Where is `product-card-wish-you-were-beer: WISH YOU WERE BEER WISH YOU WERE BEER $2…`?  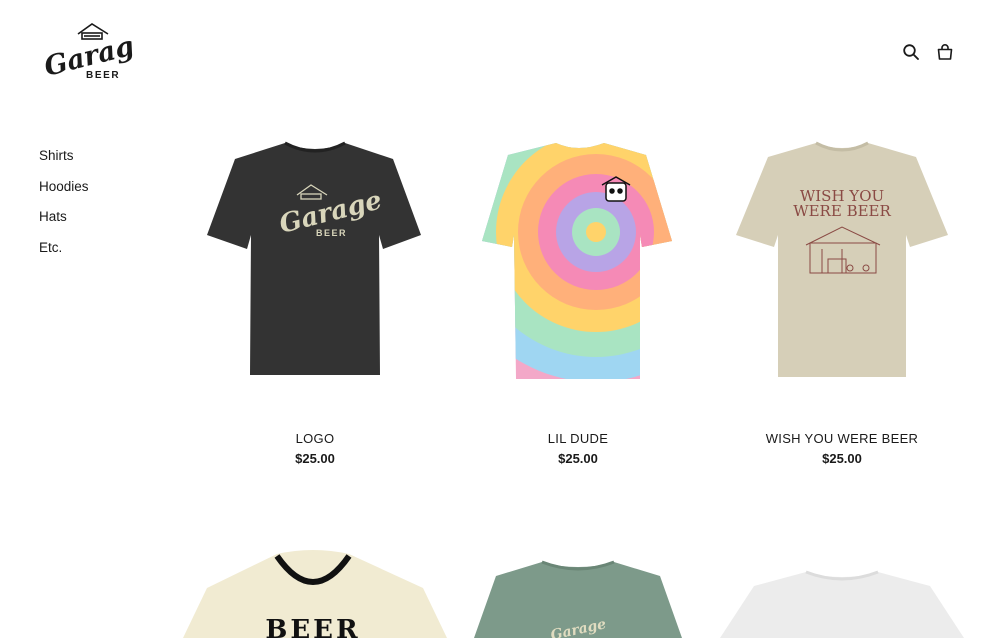
product-card-wish-you-were-beer: WISH YOU WERE BEER WISH YOU WERE BEER $2… is located at coordinates (842, 301).